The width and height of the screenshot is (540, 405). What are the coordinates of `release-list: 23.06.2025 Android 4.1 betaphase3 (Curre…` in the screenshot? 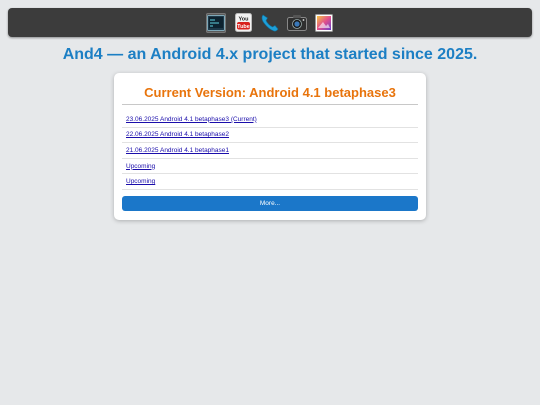 It's located at (270, 151).